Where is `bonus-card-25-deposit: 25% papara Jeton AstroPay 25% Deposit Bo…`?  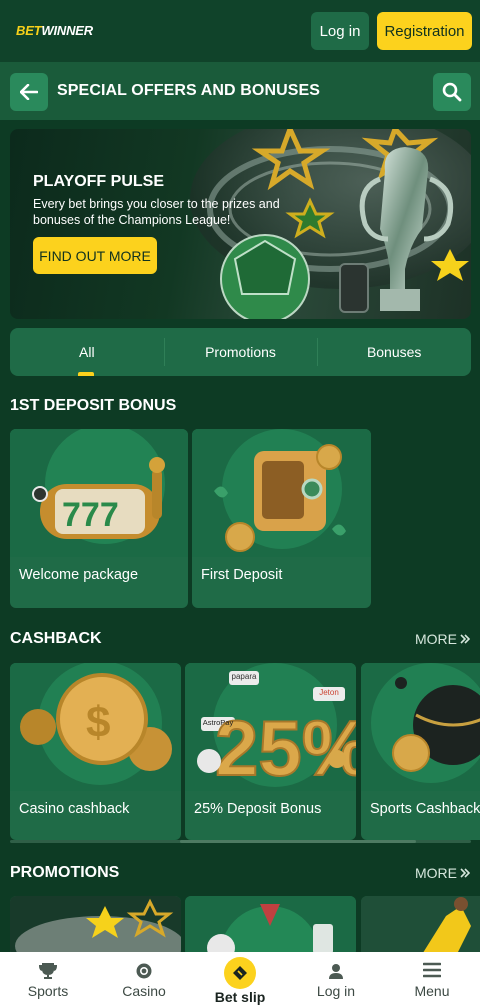
bonus-card-25-deposit: 25% papara Jeton AstroPay 25% Deposit Bo… is located at coordinates (270, 751).